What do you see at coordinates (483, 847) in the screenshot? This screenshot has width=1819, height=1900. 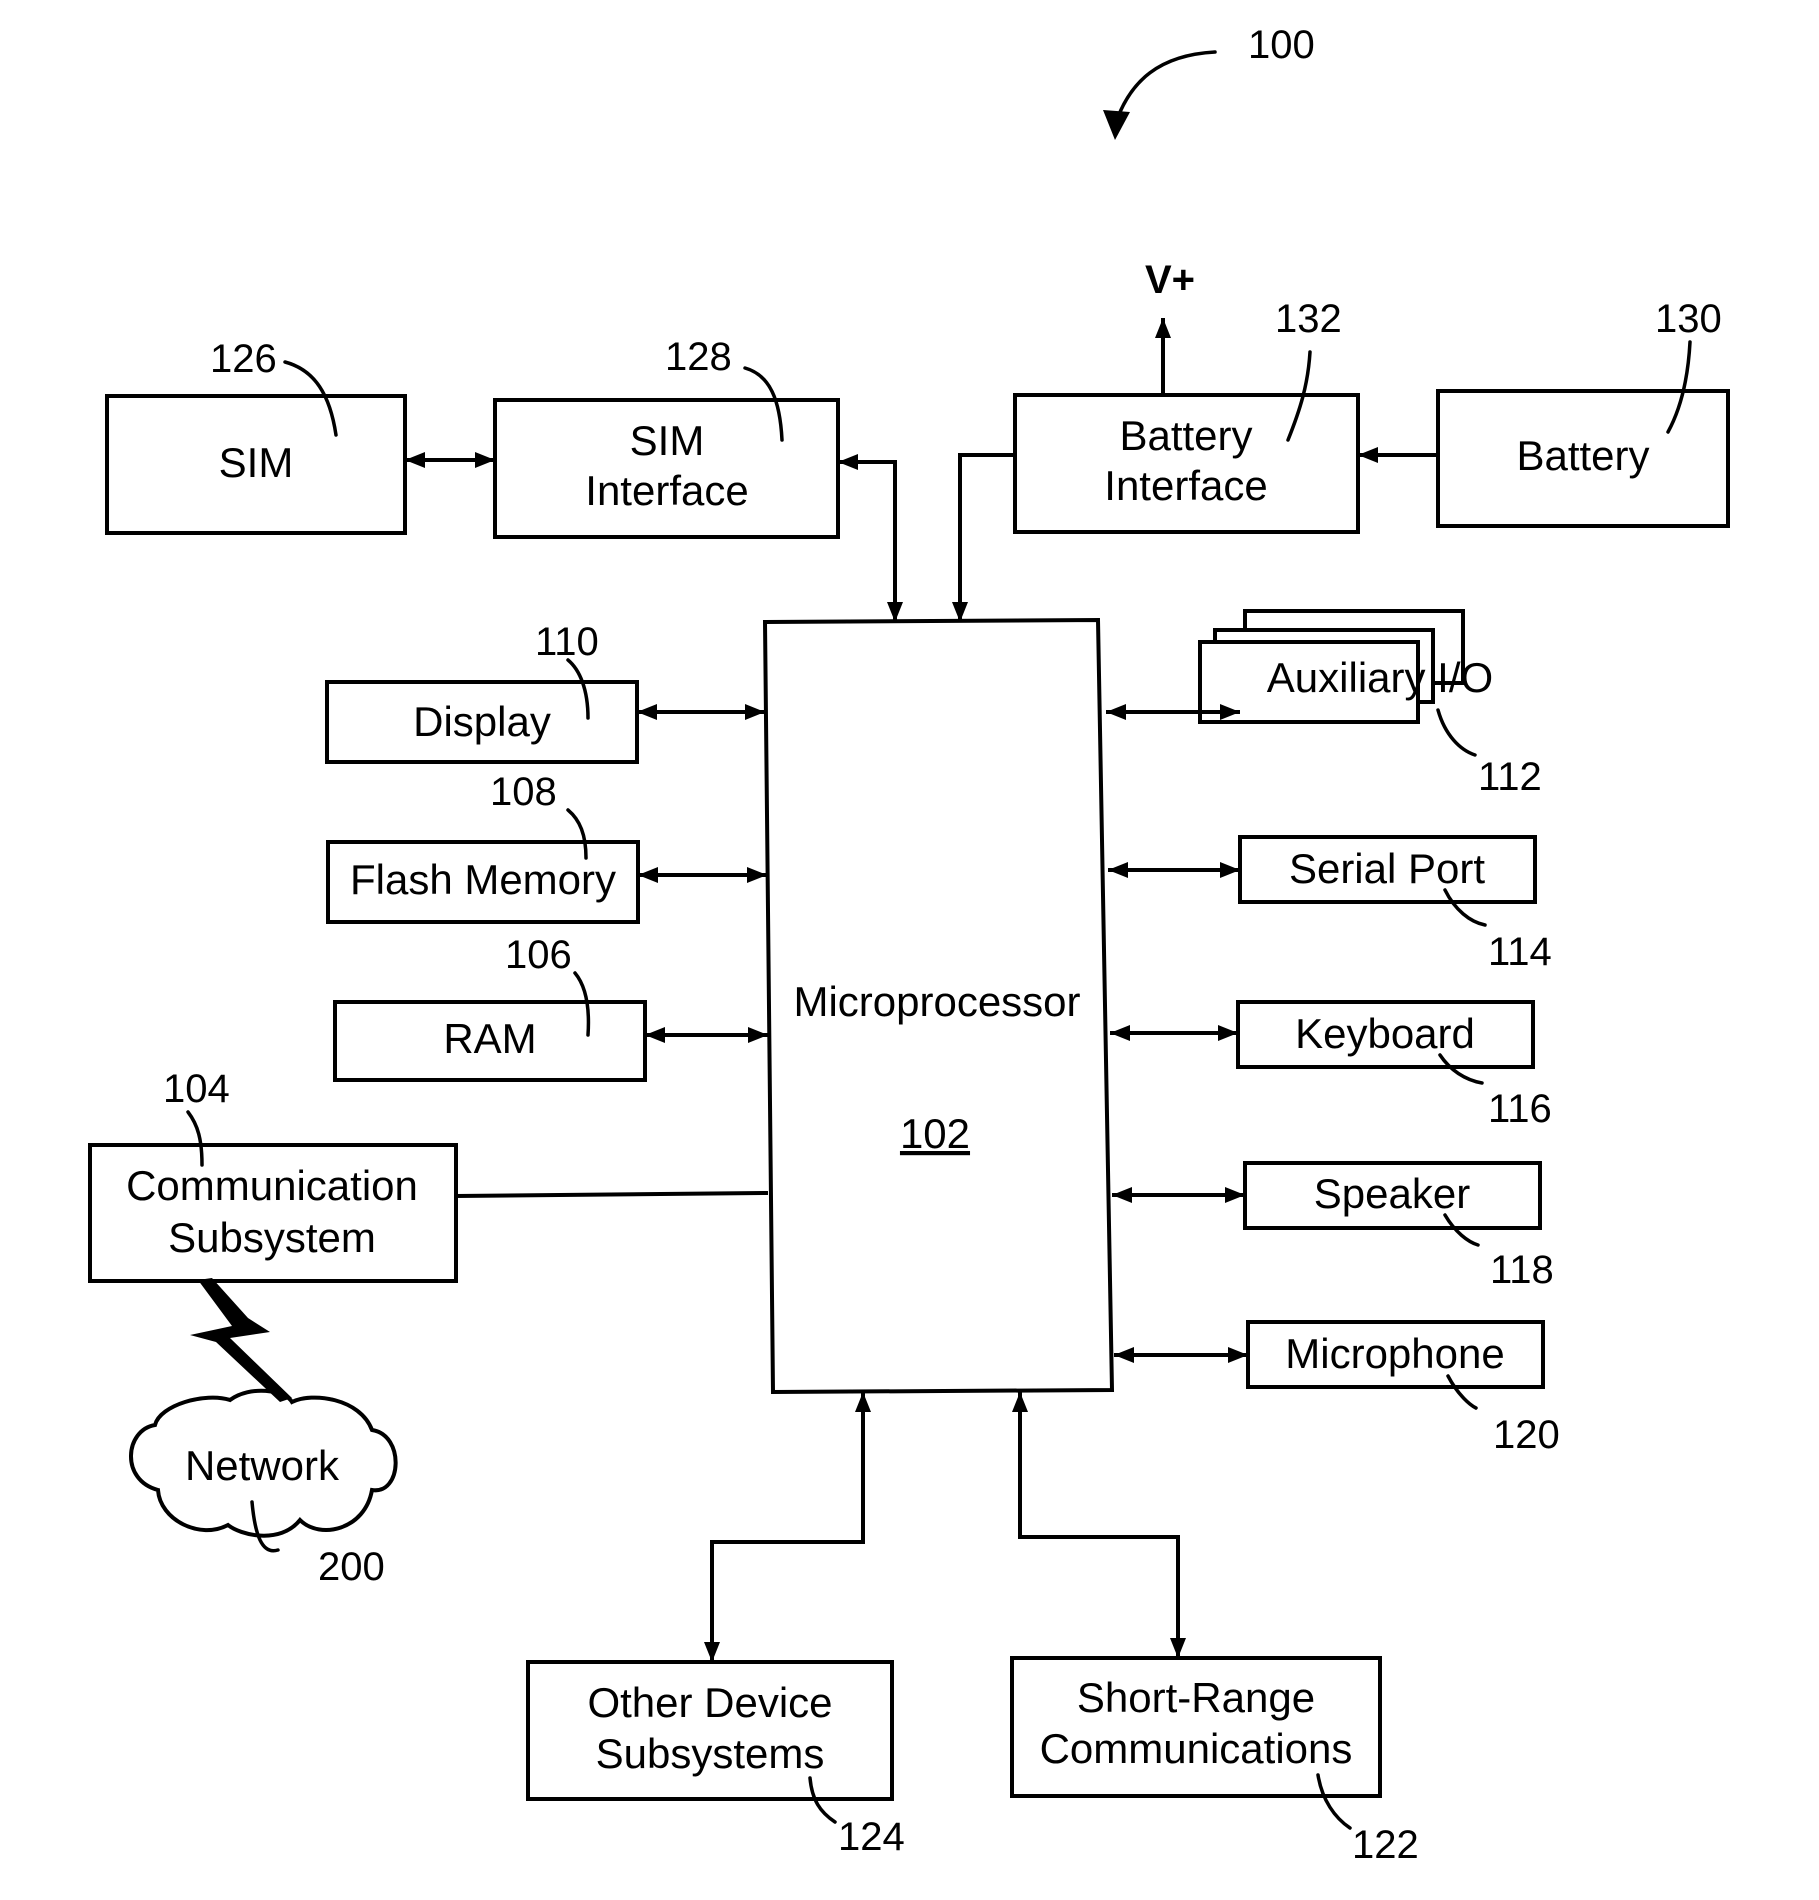 I see `flash-memory-block: Flash Memory 108` at bounding box center [483, 847].